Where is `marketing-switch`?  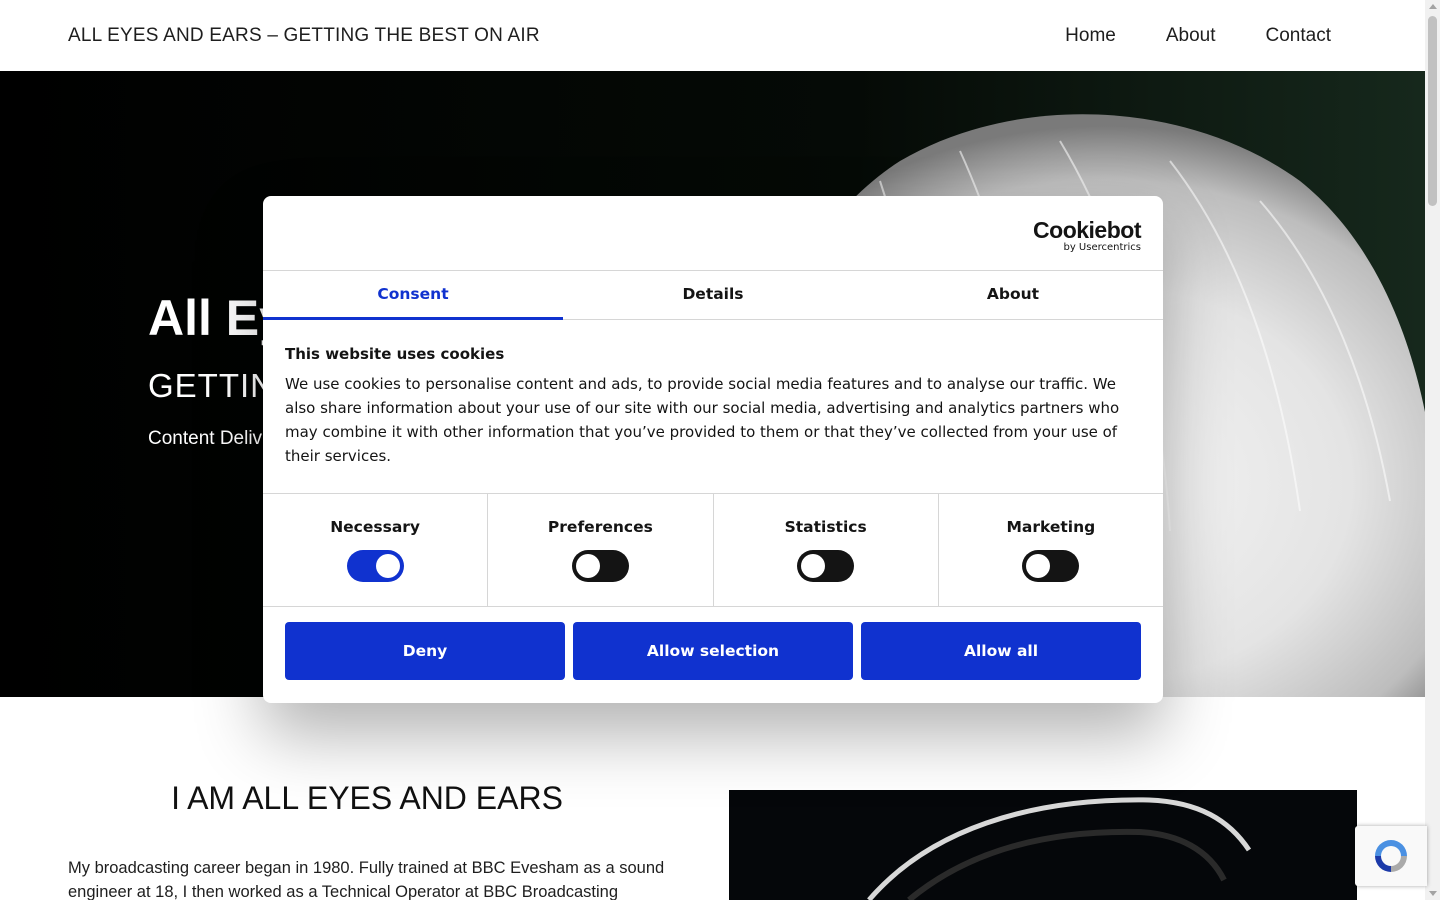
marketing-switch is located at coordinates (1051, 566).